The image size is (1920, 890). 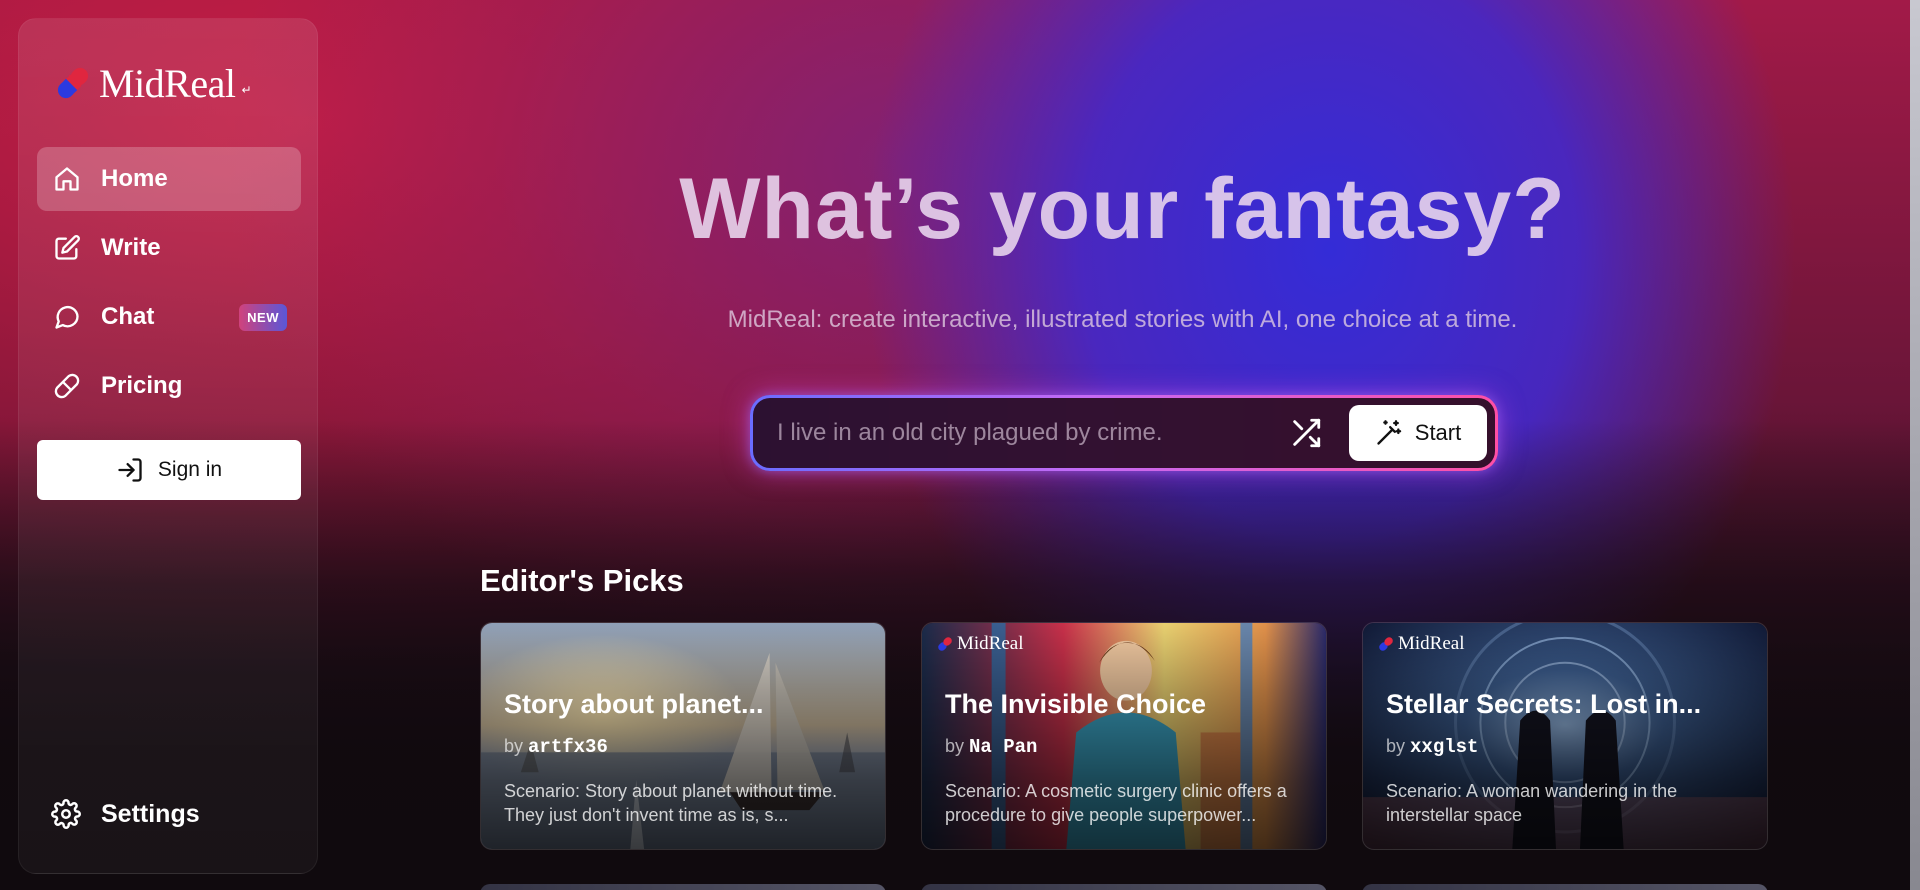 What do you see at coordinates (169, 248) in the screenshot?
I see `sidebar-item-write: Write` at bounding box center [169, 248].